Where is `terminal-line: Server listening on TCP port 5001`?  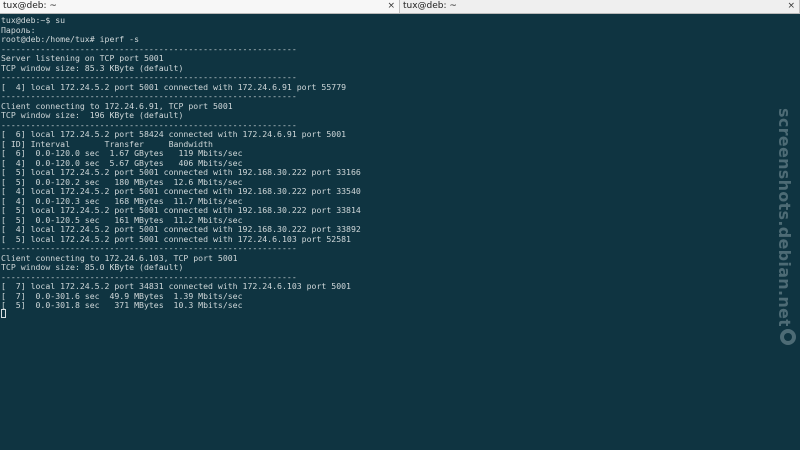 terminal-line: Server listening on TCP port 5001 is located at coordinates (82, 58).